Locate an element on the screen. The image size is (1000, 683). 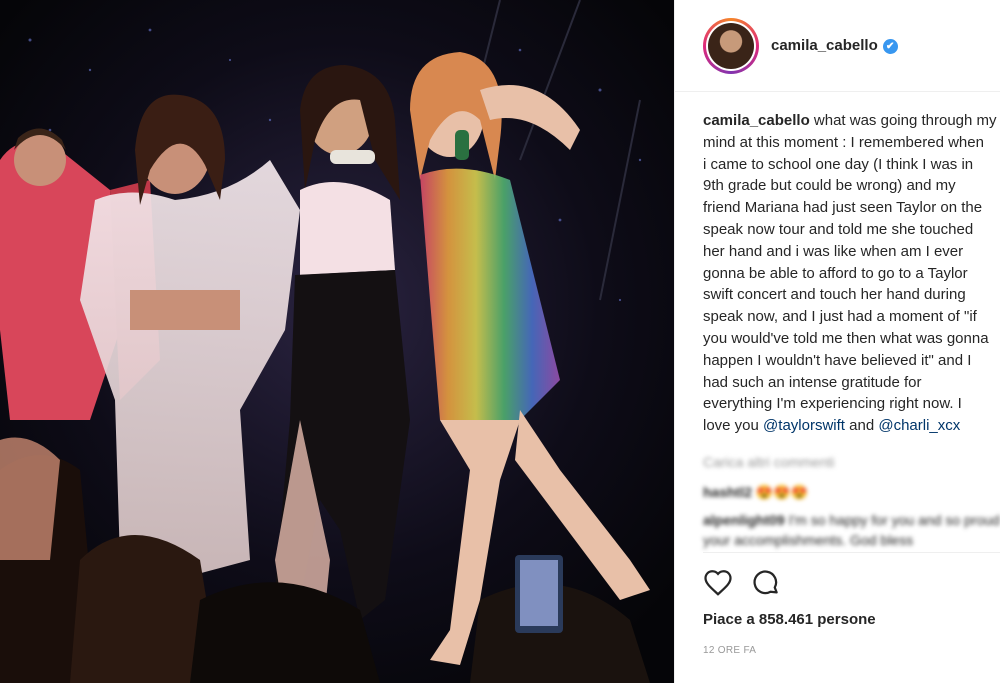
caption-username: camila_cabello is located at coordinates (756, 120).